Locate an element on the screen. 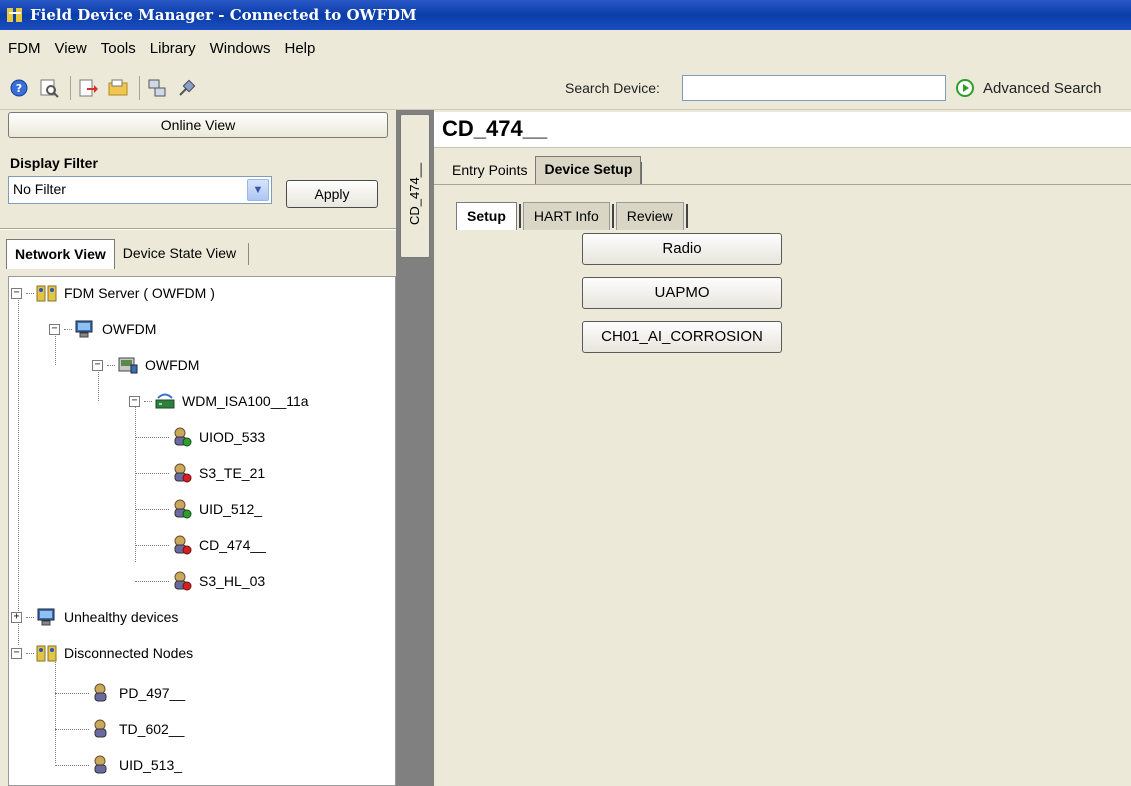 This screenshot has height=786, width=1131. online-view-button: Online View is located at coordinates (198, 125).